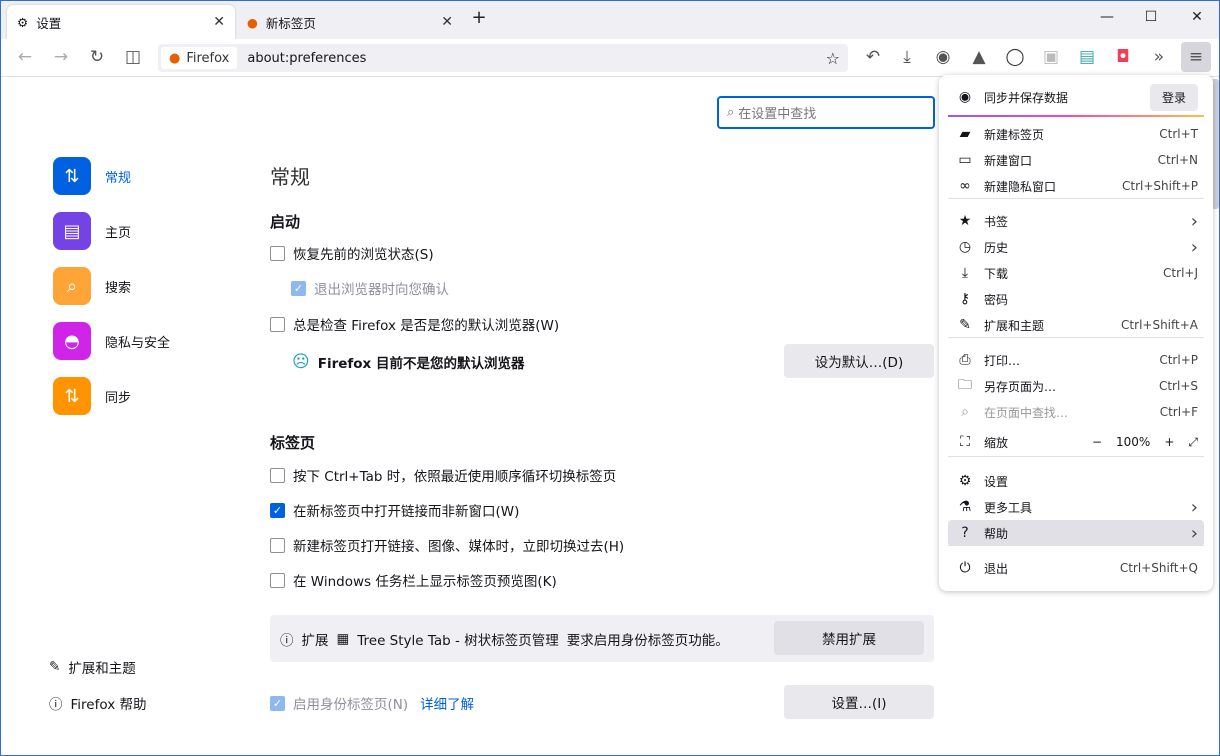  What do you see at coordinates (996, 481) in the screenshot?
I see `menu-item-label: 设置` at bounding box center [996, 481].